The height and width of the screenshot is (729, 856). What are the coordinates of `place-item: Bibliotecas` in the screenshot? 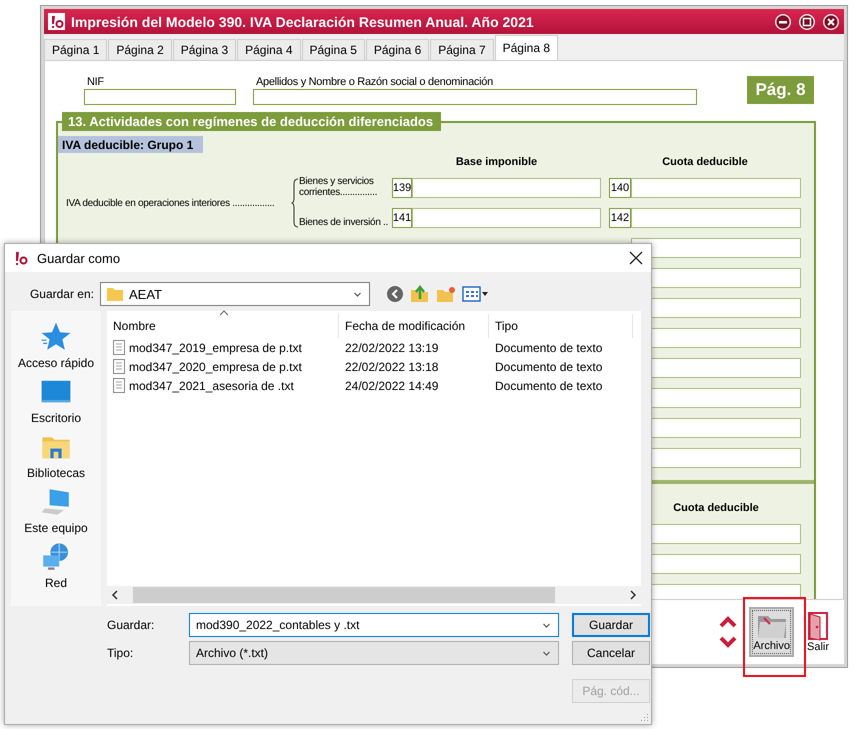 It's located at (56, 455).